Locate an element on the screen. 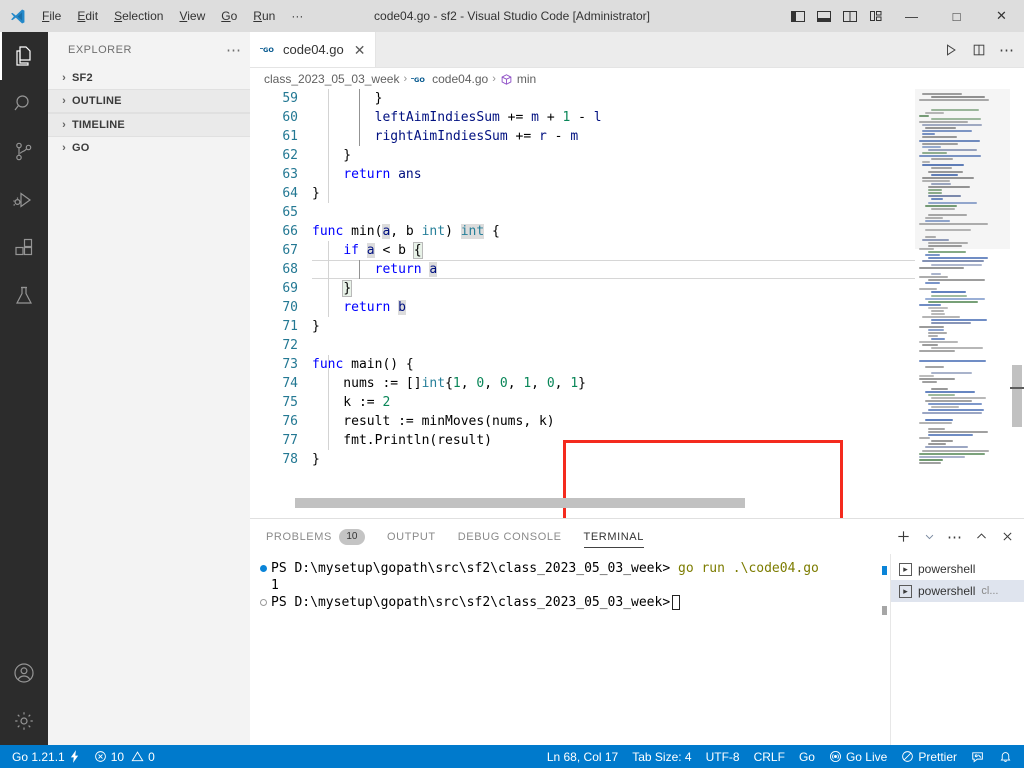 The width and height of the screenshot is (1024, 768). panel-actions: ⋯ is located at coordinates (955, 536).